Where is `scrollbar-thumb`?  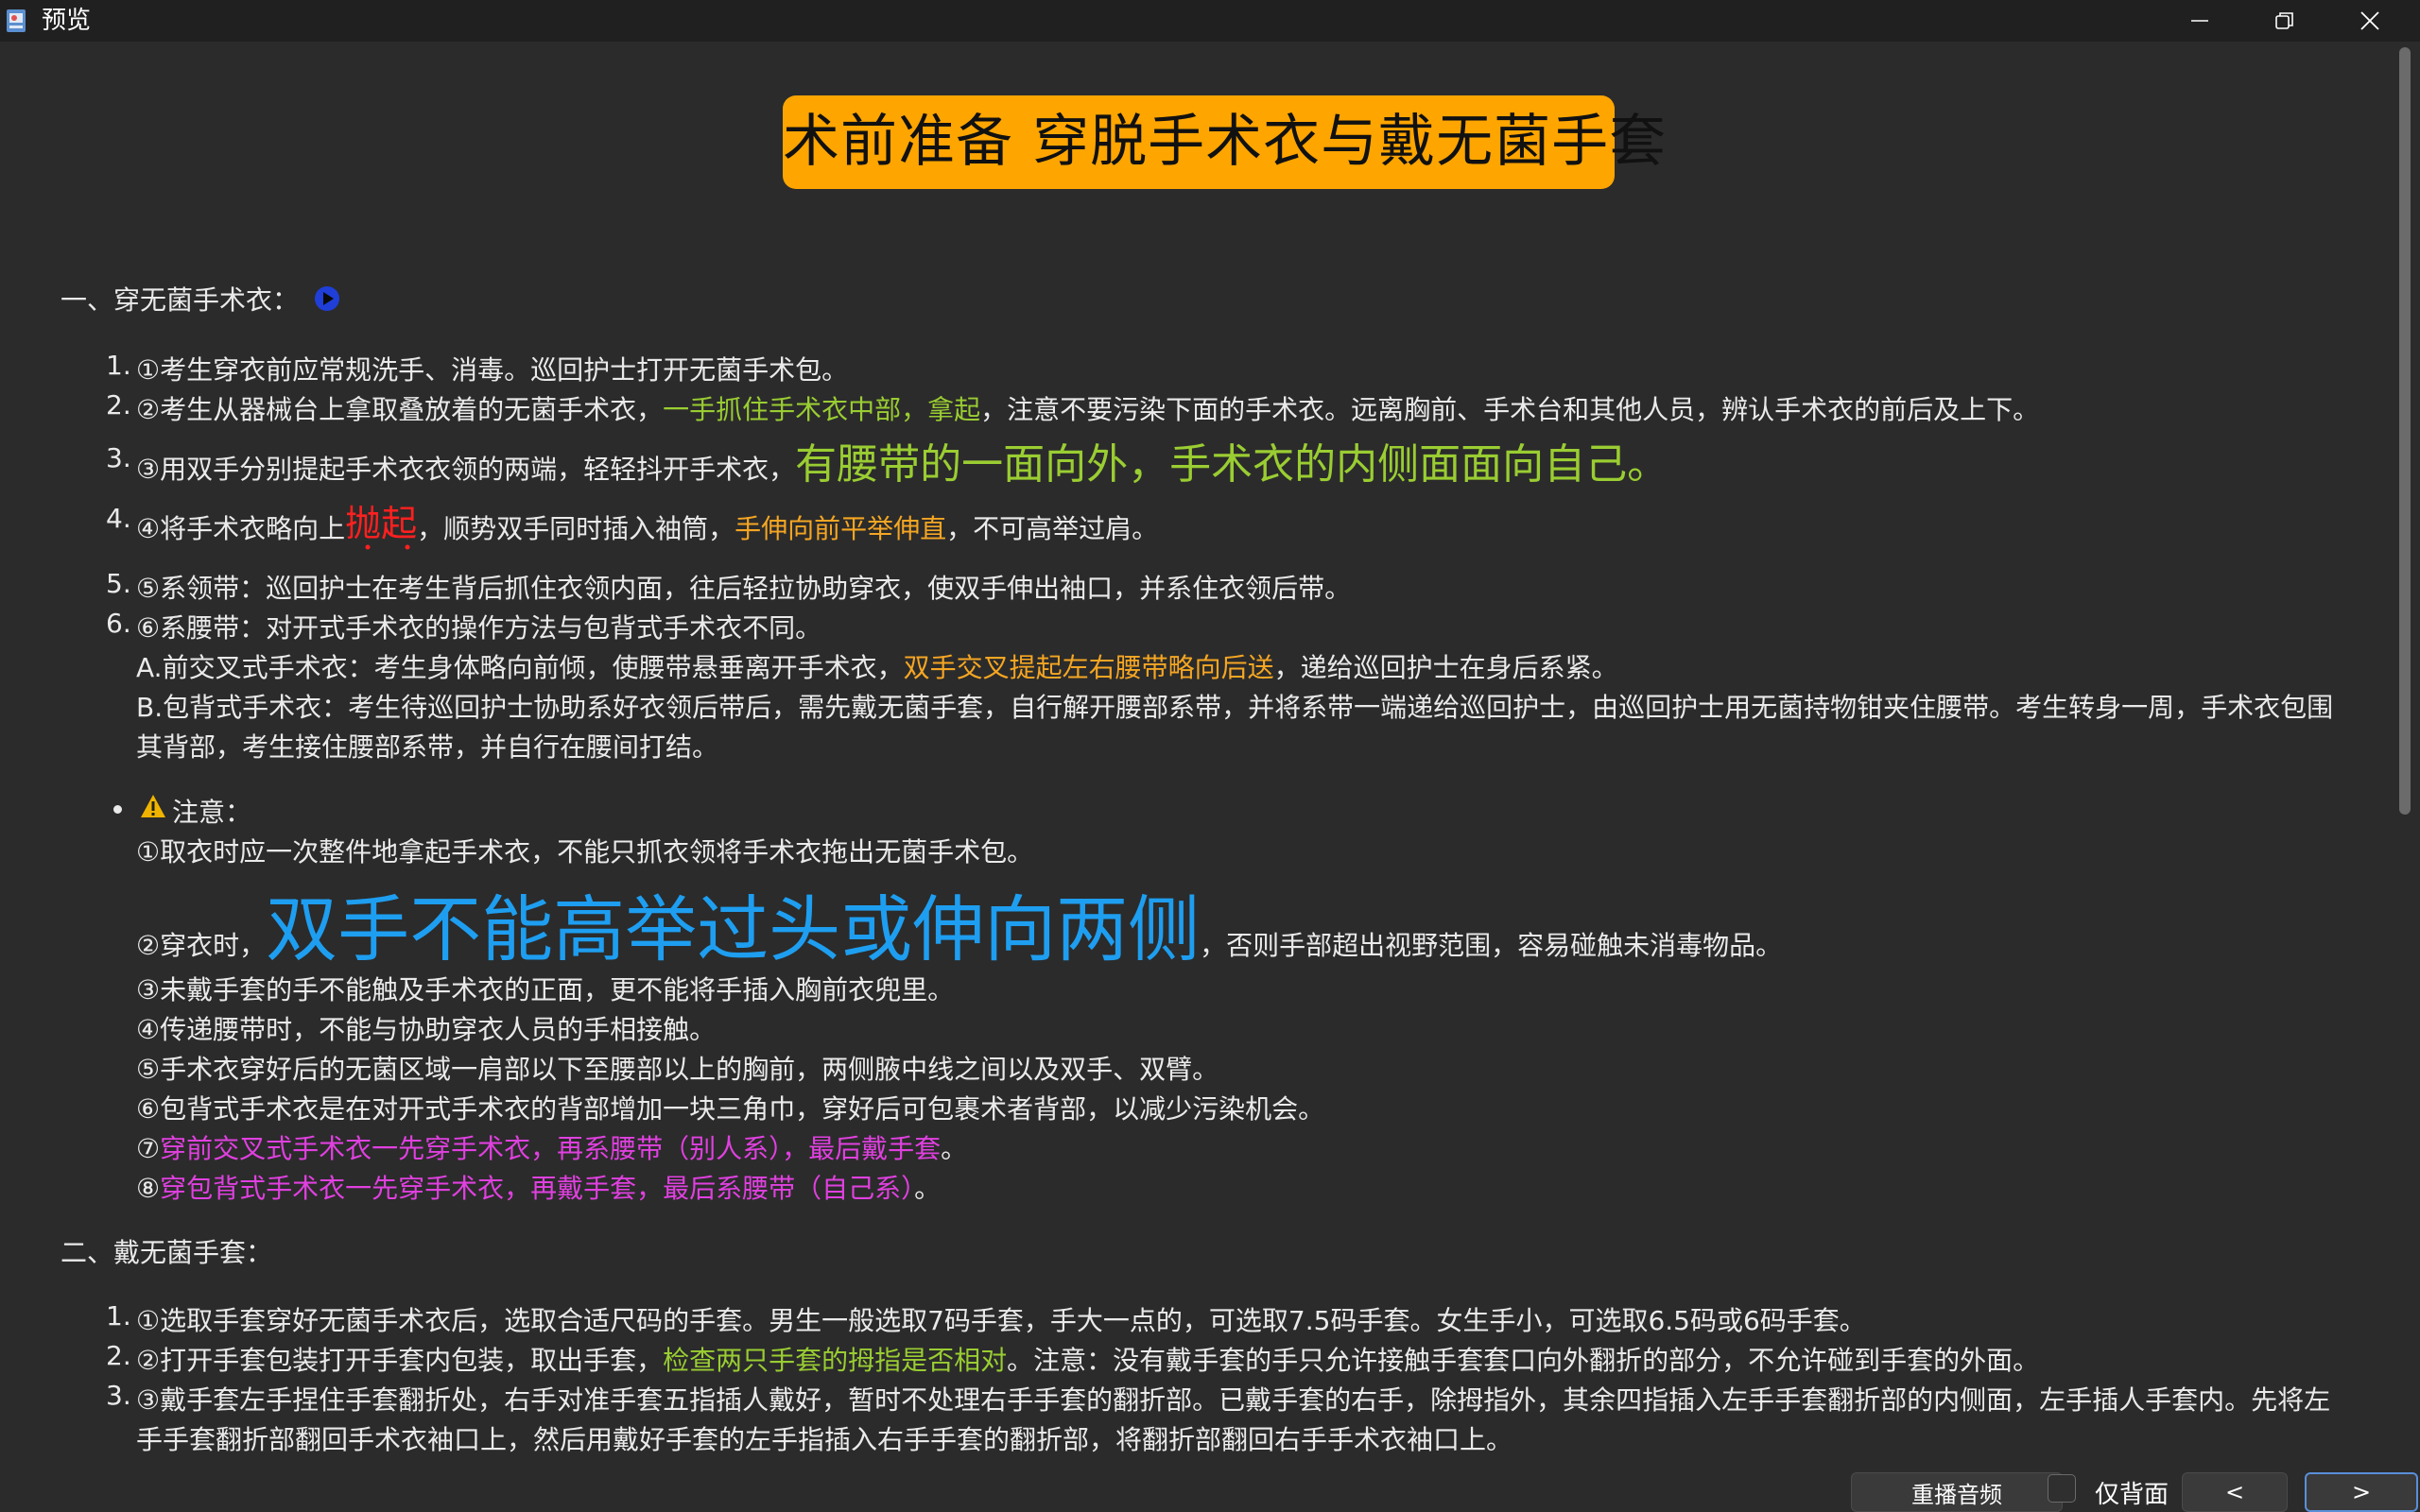
scrollbar-thumb is located at coordinates (2405, 431).